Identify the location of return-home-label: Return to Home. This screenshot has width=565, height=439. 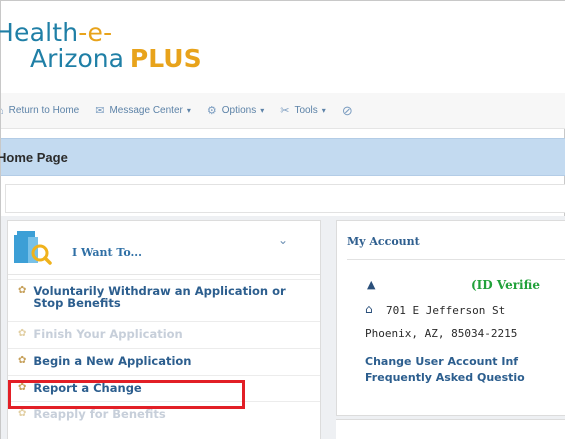
(44, 110).